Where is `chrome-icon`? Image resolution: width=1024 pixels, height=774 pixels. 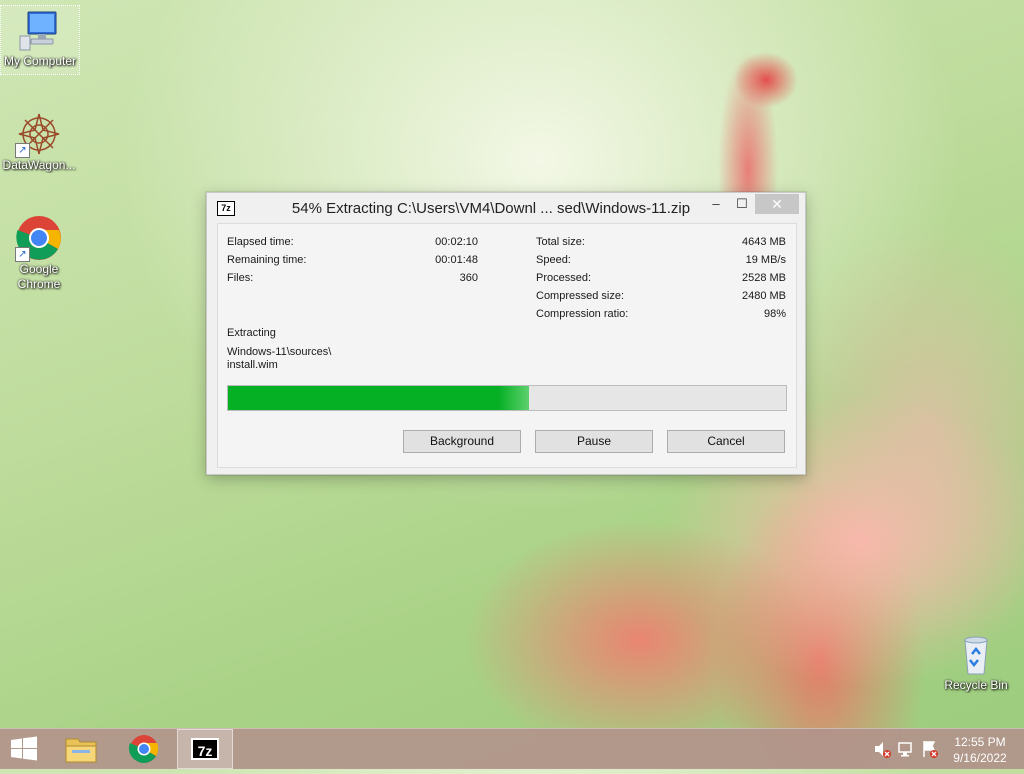 chrome-icon is located at coordinates (143, 749).